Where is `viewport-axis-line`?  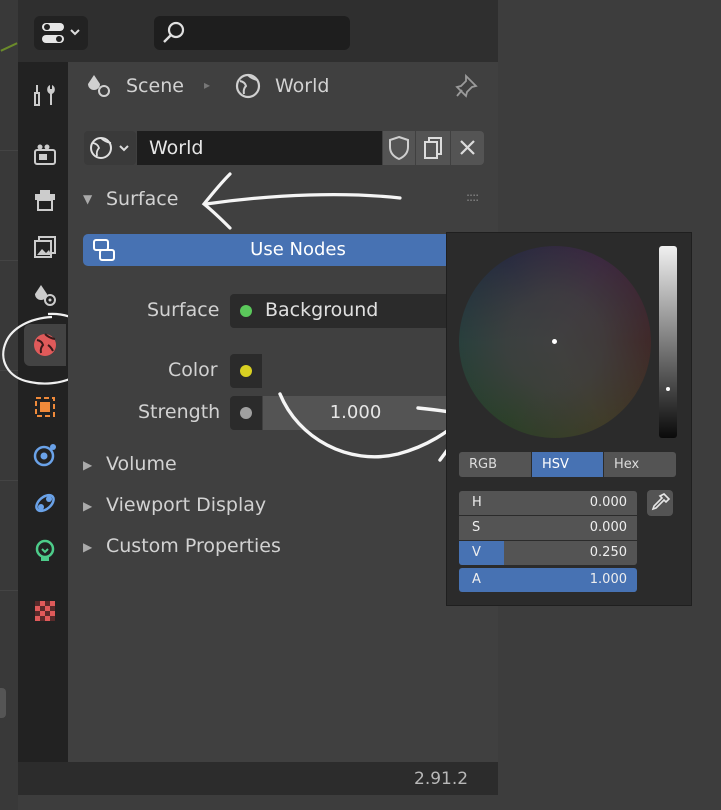 viewport-axis-line is located at coordinates (9, 47).